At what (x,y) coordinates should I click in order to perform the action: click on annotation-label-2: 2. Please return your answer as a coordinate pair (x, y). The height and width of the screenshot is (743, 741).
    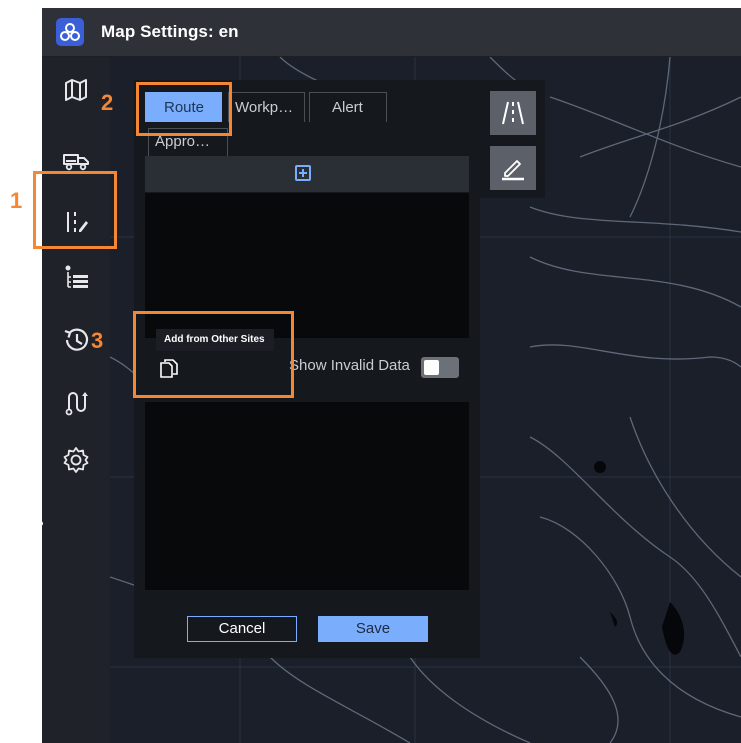
    Looking at the image, I should click on (107, 102).